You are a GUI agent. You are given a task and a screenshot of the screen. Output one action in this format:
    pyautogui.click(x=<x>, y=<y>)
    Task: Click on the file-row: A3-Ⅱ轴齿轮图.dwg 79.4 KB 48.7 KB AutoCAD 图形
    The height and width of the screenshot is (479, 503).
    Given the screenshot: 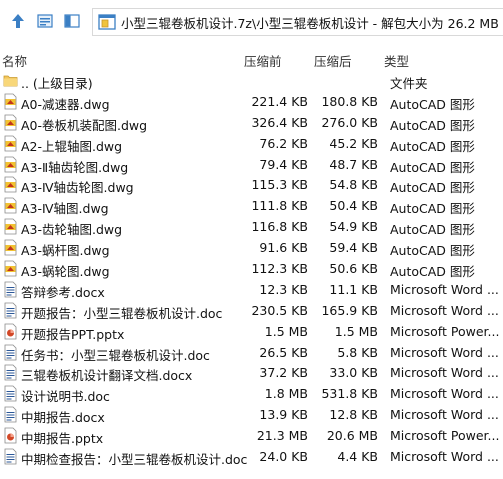 What is the action you would take?
    pyautogui.click(x=251, y=164)
    